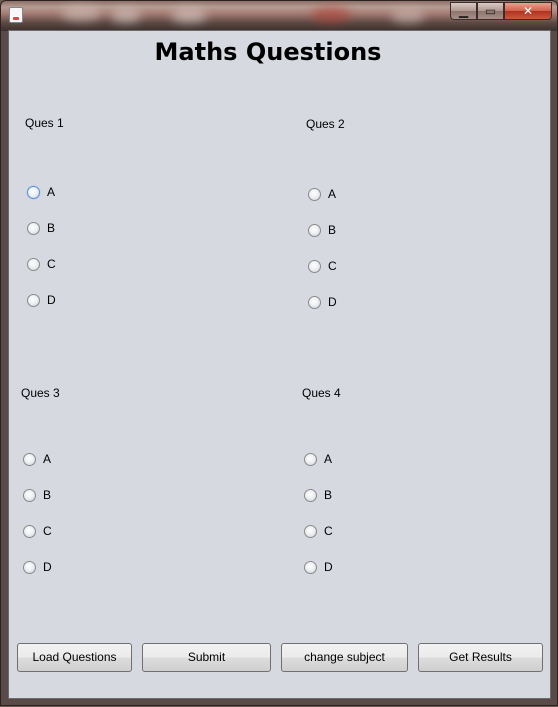 The image size is (558, 707). I want to click on question-3-label: Ques 3, so click(40, 393).